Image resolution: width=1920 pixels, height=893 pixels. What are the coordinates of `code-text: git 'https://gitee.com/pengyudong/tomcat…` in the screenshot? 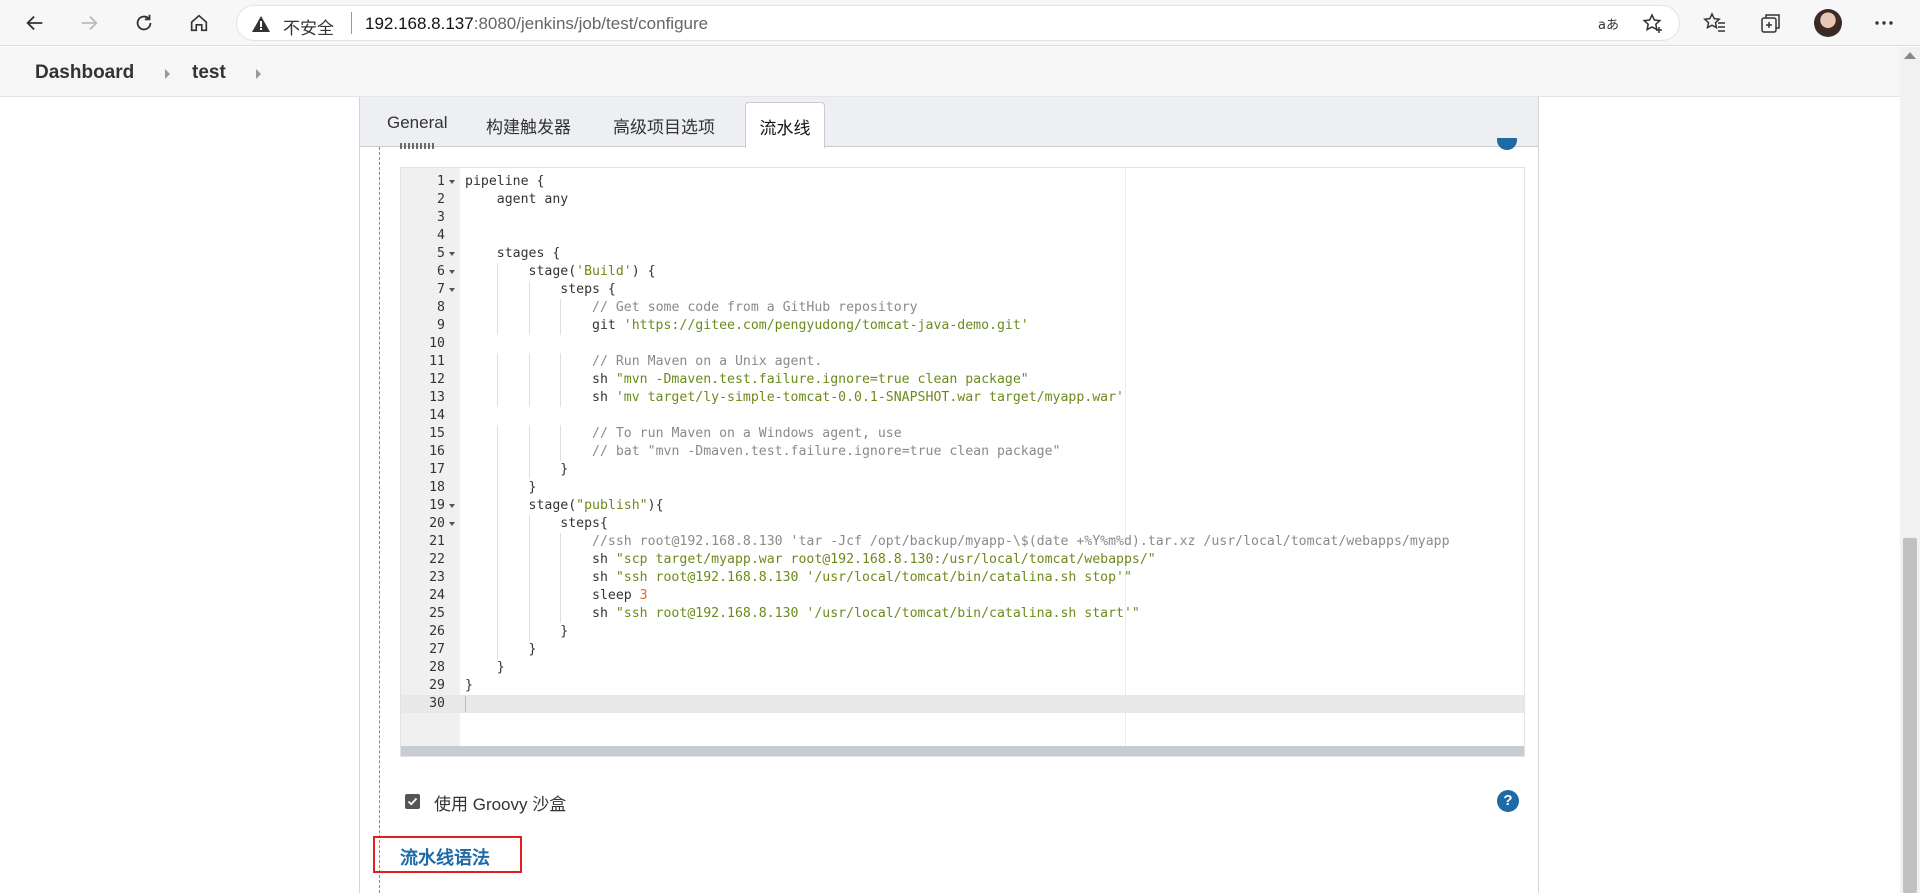 It's located at (747, 325).